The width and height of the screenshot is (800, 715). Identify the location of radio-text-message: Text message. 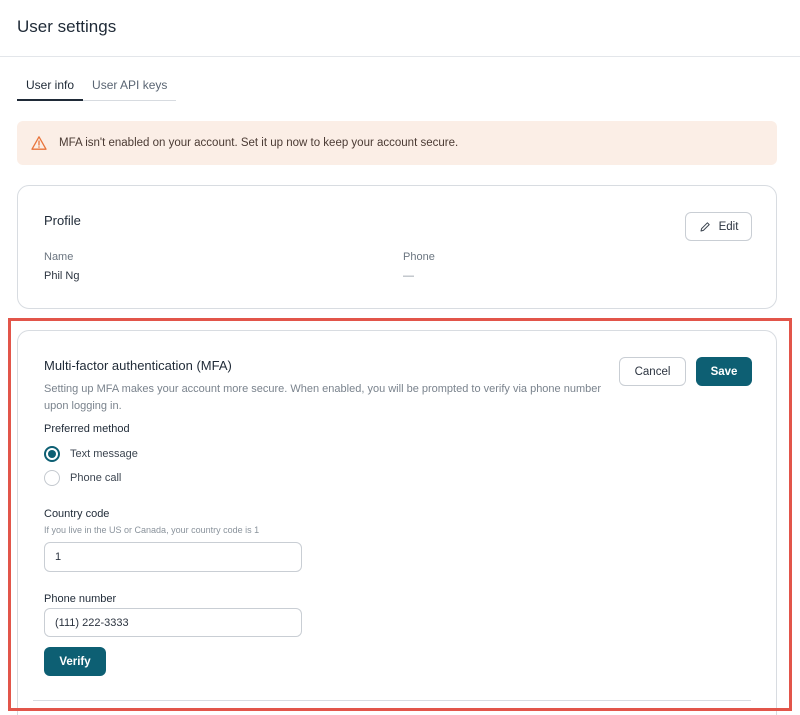
(91, 454).